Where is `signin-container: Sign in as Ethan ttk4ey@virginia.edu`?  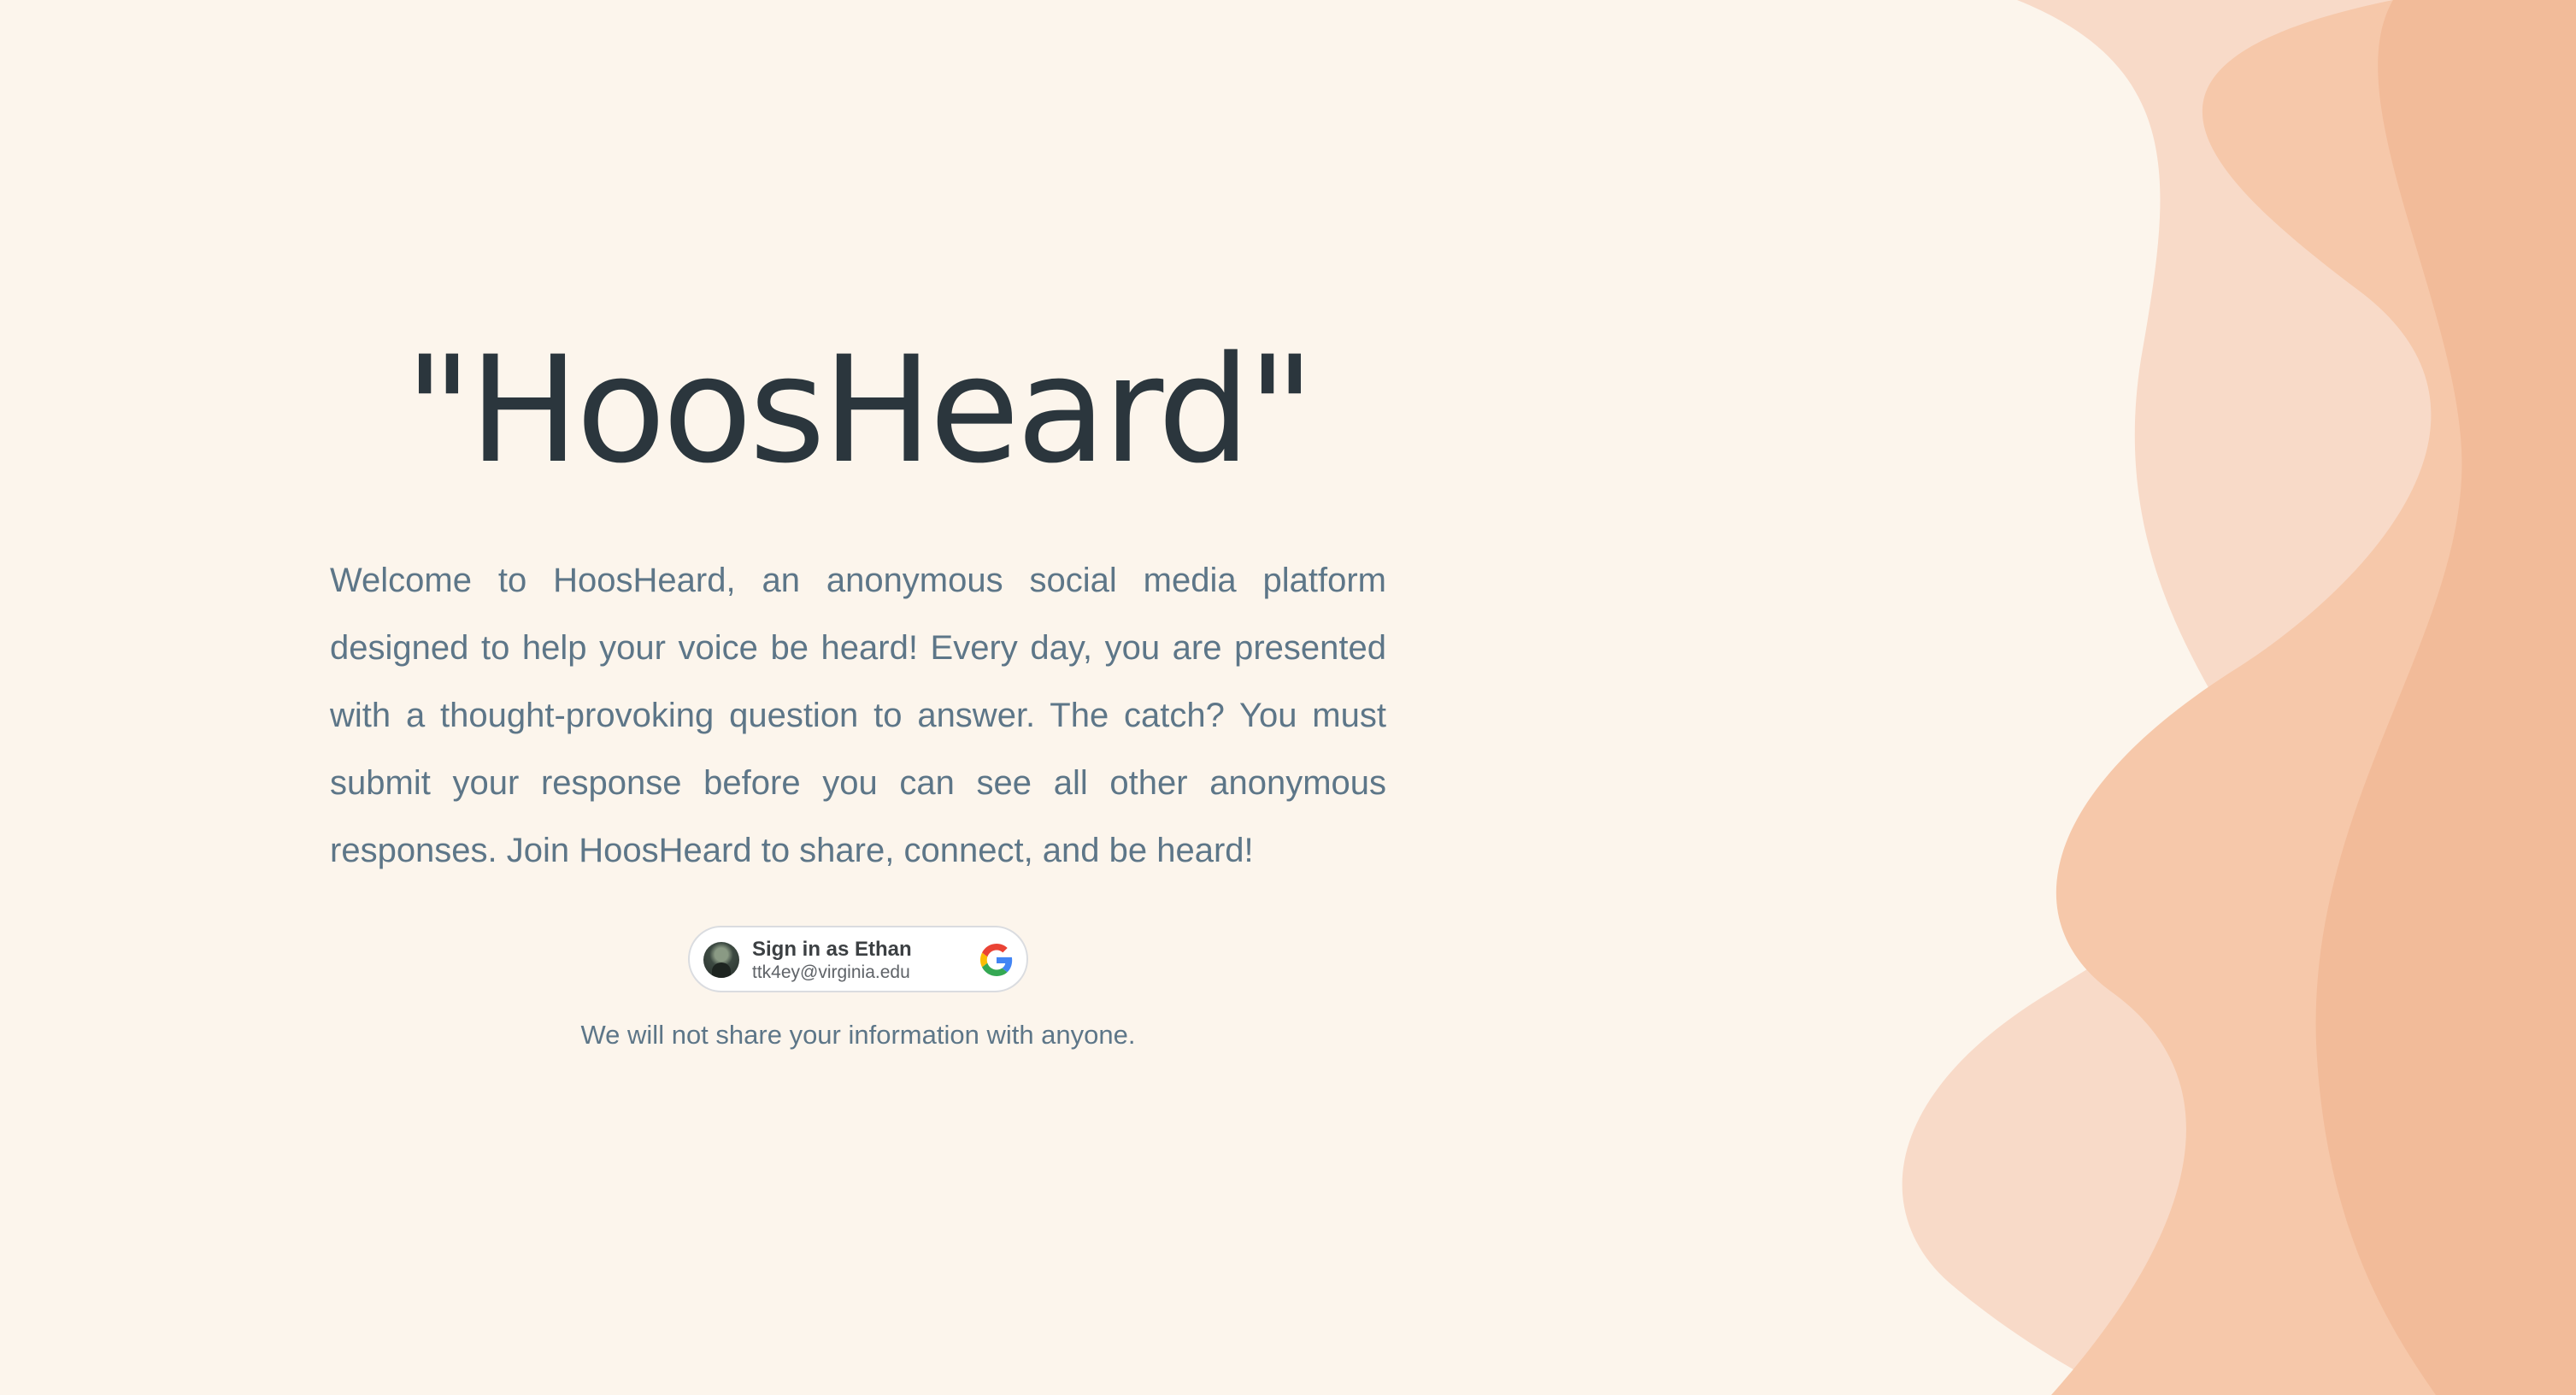
signin-container: Sign in as Ethan ttk4ey@virginia.edu is located at coordinates (858, 959).